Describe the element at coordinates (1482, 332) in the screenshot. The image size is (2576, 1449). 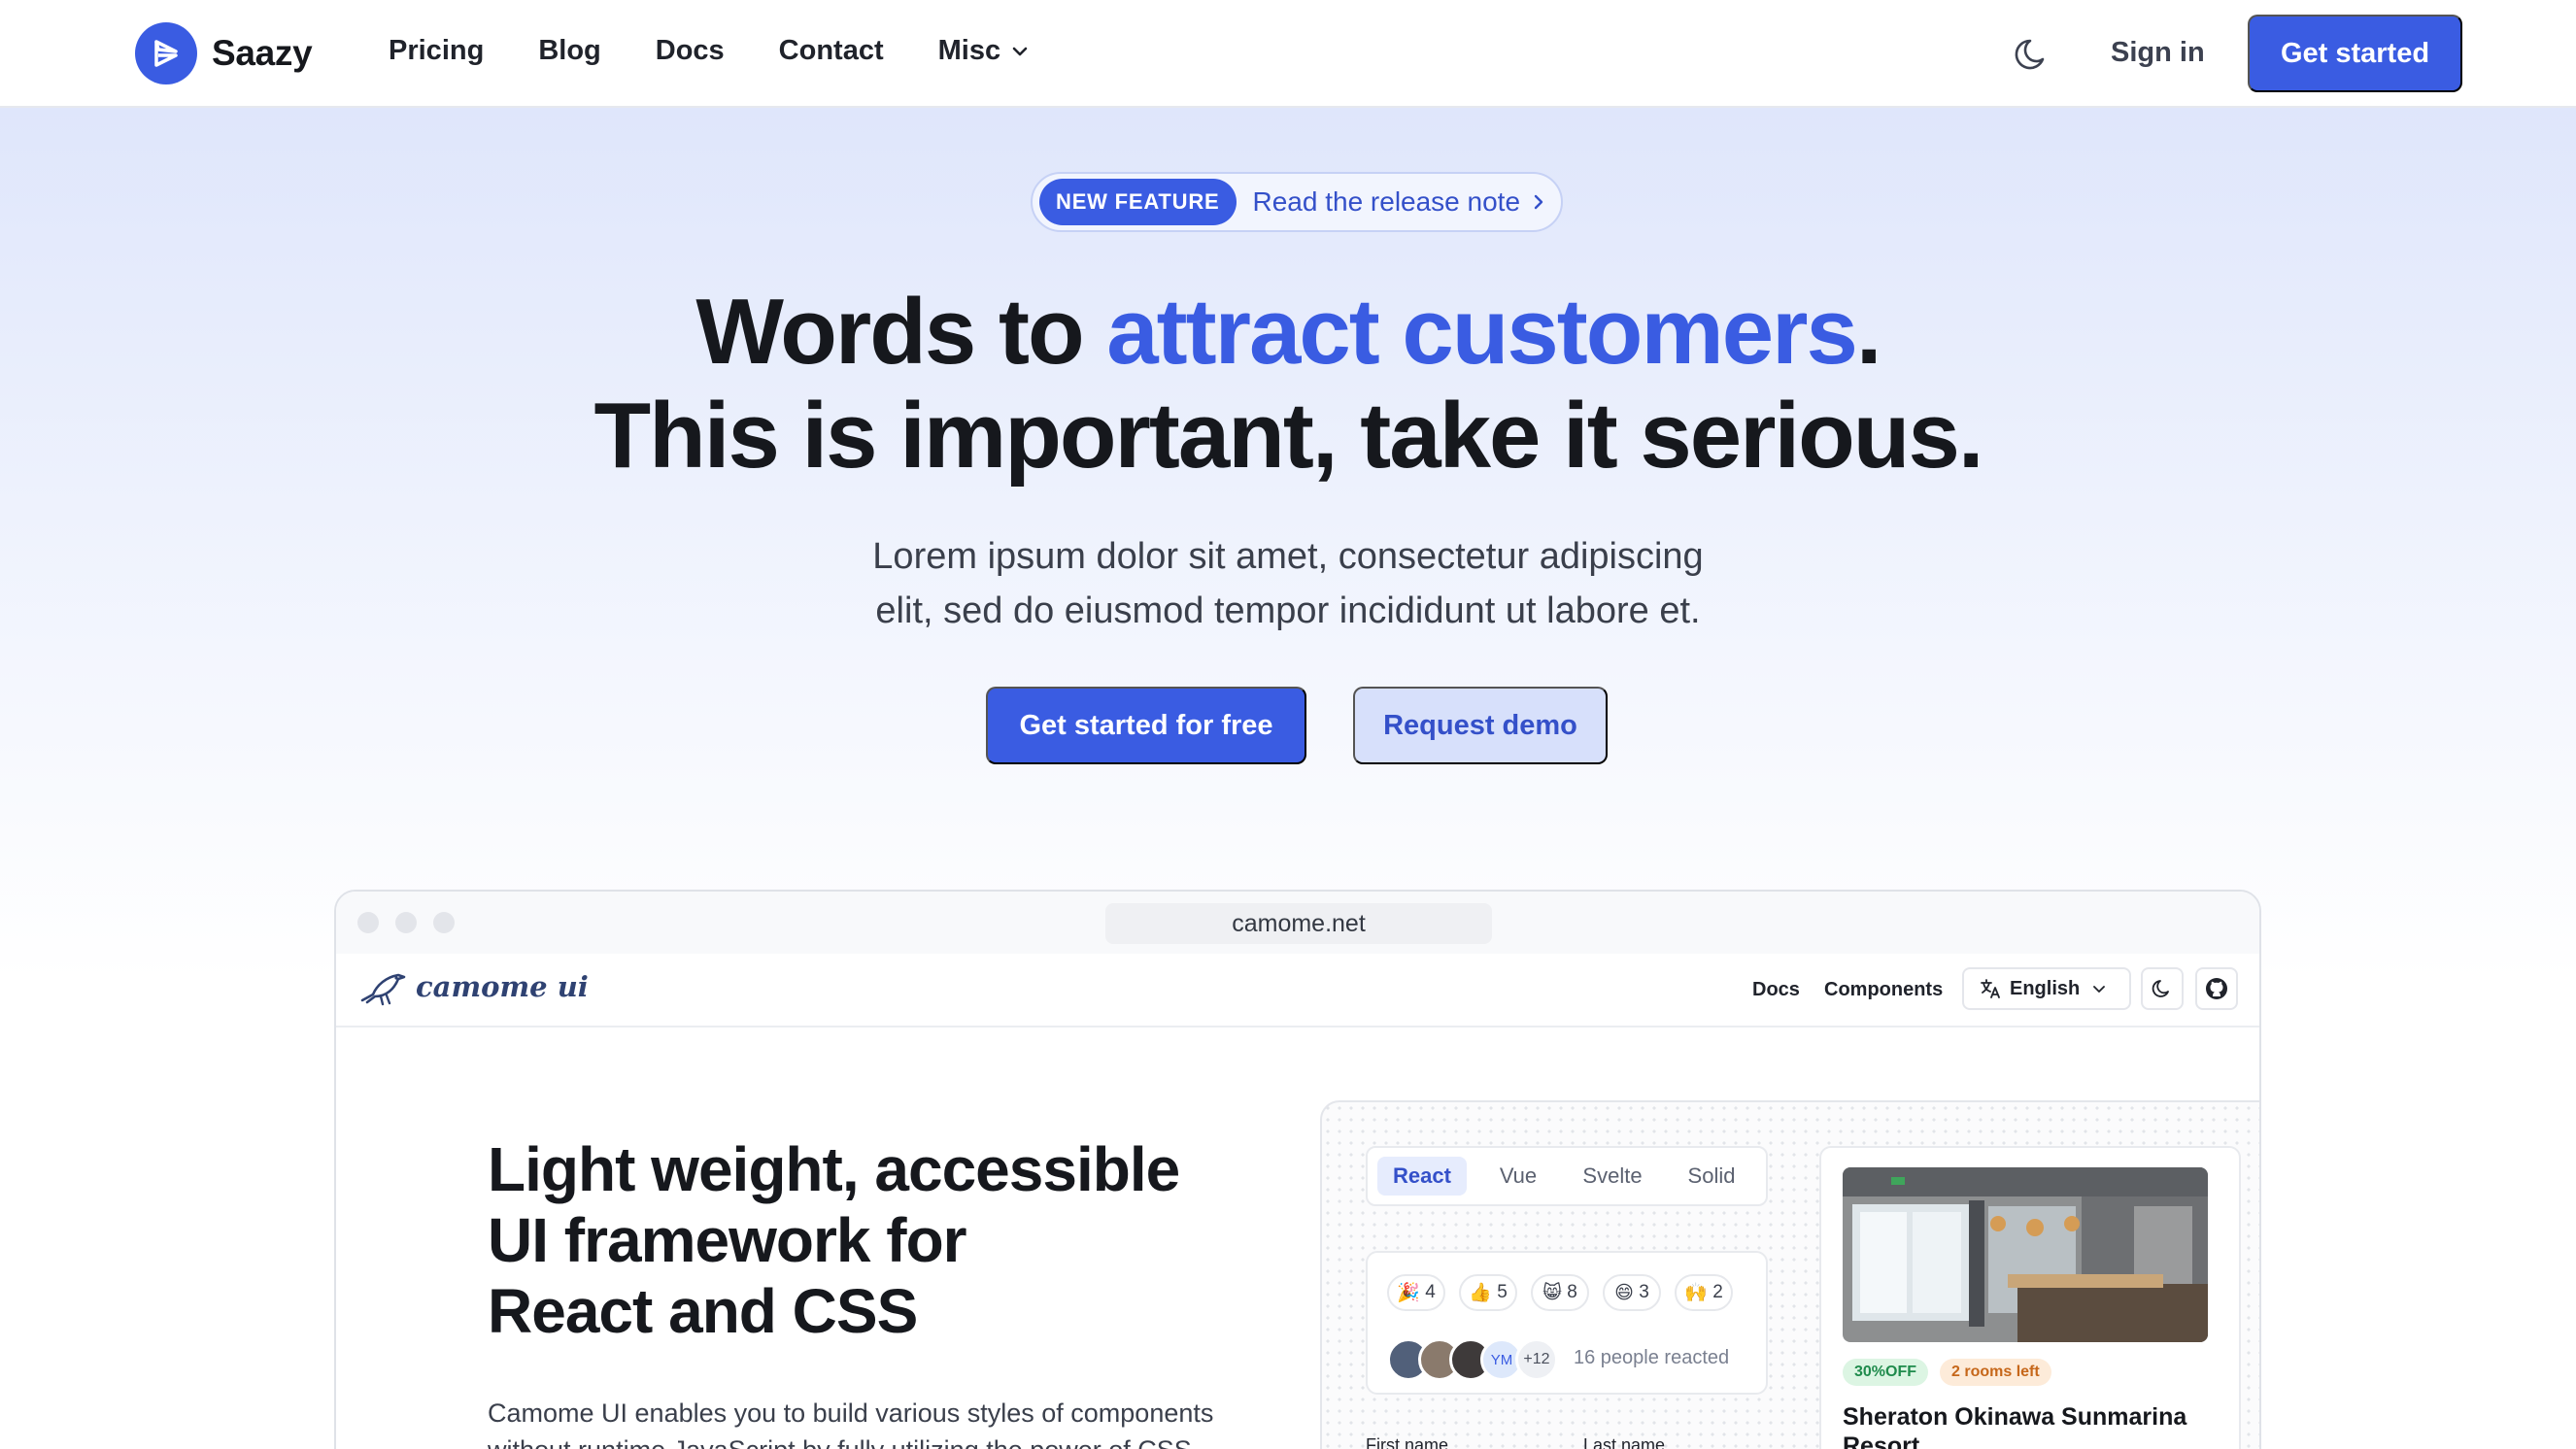
I see `headline-accent: attract customers` at that location.